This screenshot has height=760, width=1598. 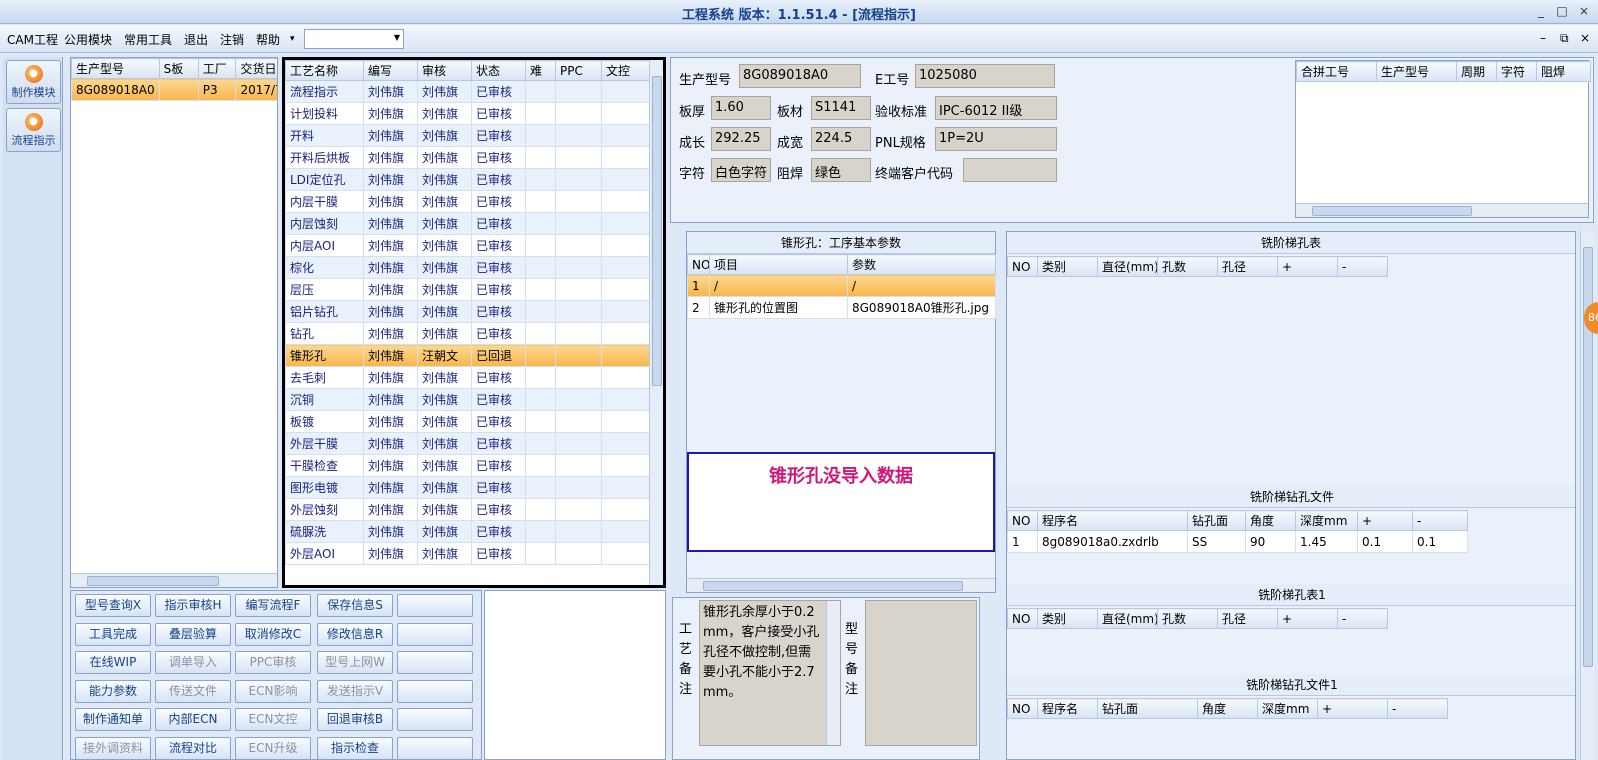 I want to click on mdi-minimize-button: –, so click(x=1543, y=38).